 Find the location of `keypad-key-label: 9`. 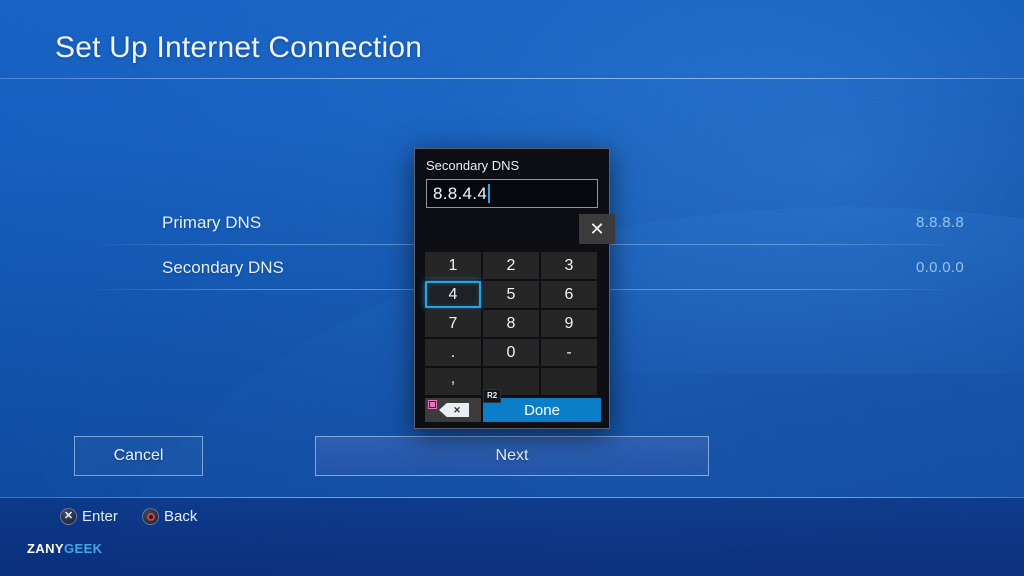

keypad-key-label: 9 is located at coordinates (569, 323).